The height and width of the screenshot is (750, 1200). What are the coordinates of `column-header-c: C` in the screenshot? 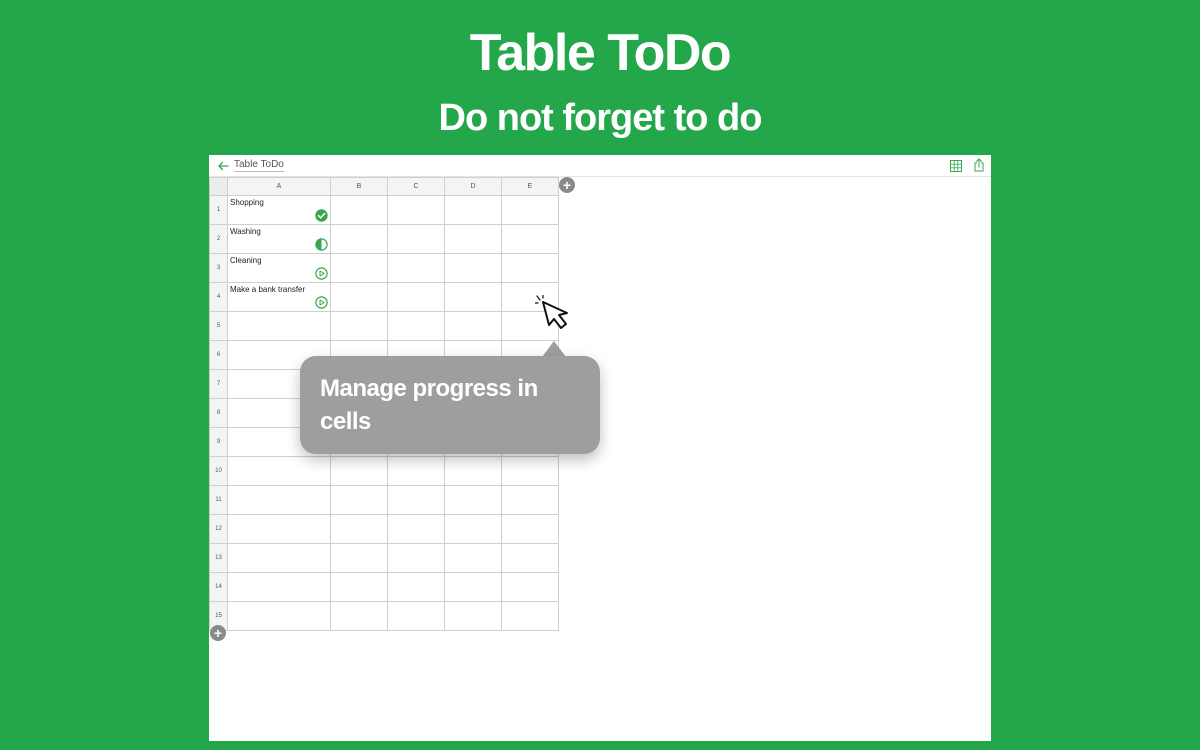 It's located at (416, 186).